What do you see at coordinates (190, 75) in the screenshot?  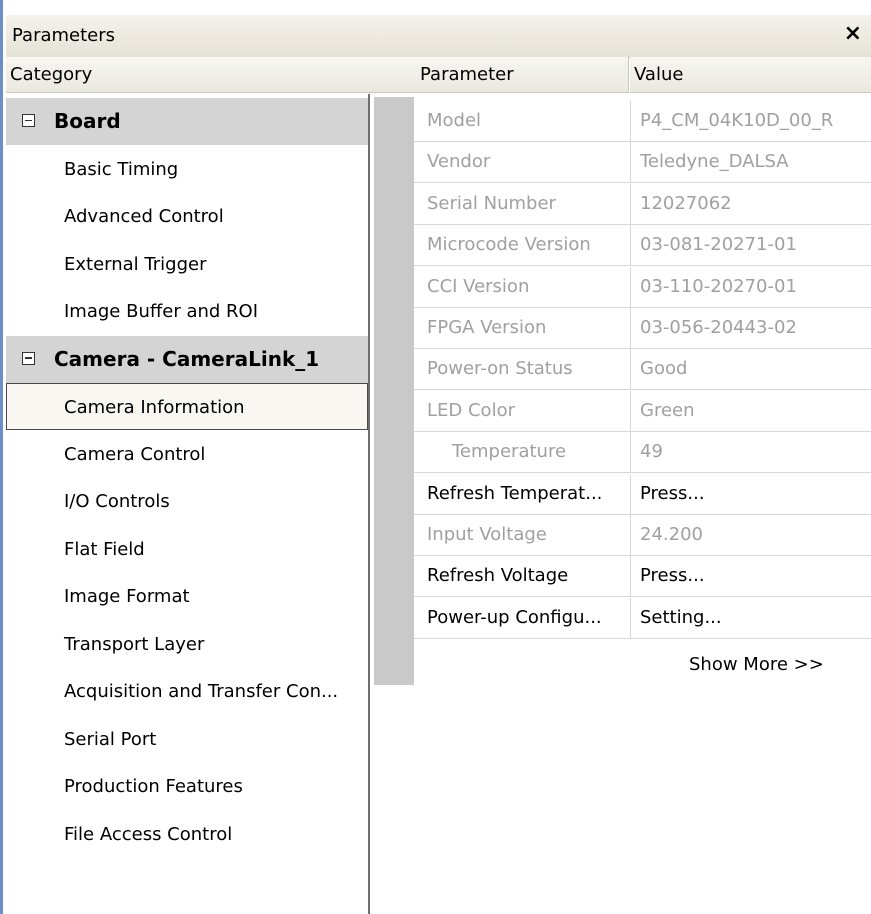 I see `category-column-header: Category` at bounding box center [190, 75].